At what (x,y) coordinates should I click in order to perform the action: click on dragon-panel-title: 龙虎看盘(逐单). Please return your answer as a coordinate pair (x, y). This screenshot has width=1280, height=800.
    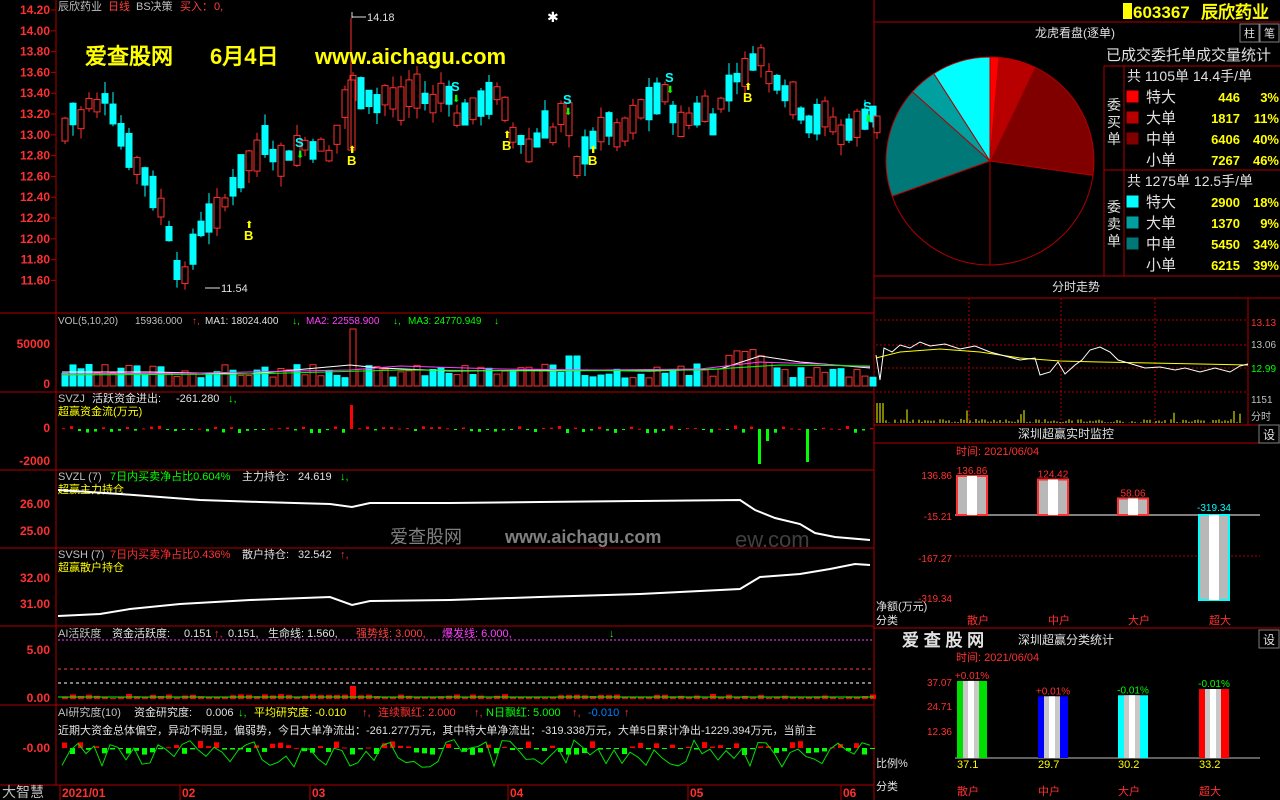
    Looking at the image, I should click on (1075, 32).